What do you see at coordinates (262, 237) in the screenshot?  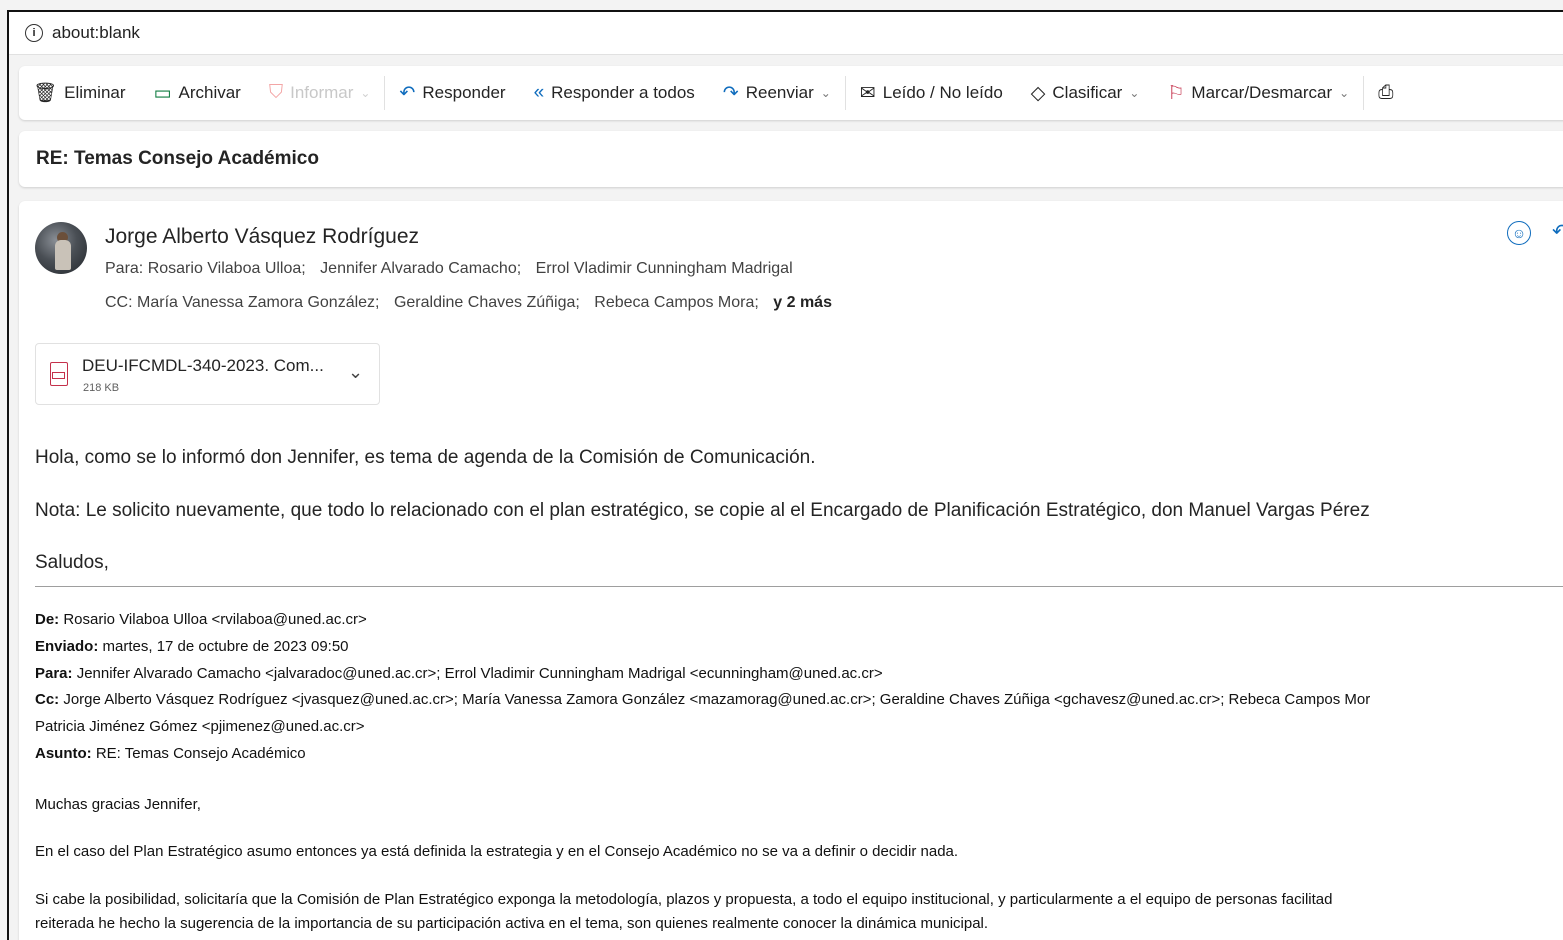 I see `sender-name: Jorge Alberto Vásquez Rodríguez` at bounding box center [262, 237].